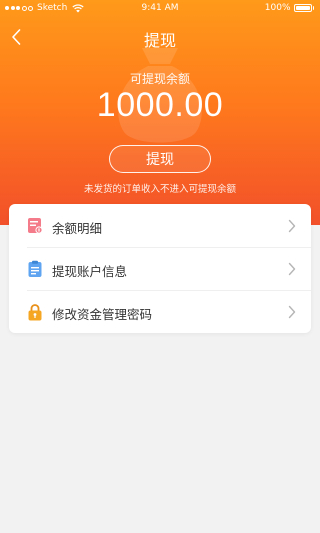 This screenshot has width=320, height=533. Describe the element at coordinates (277, 8) in the screenshot. I see `battery-percent: 100%` at that location.